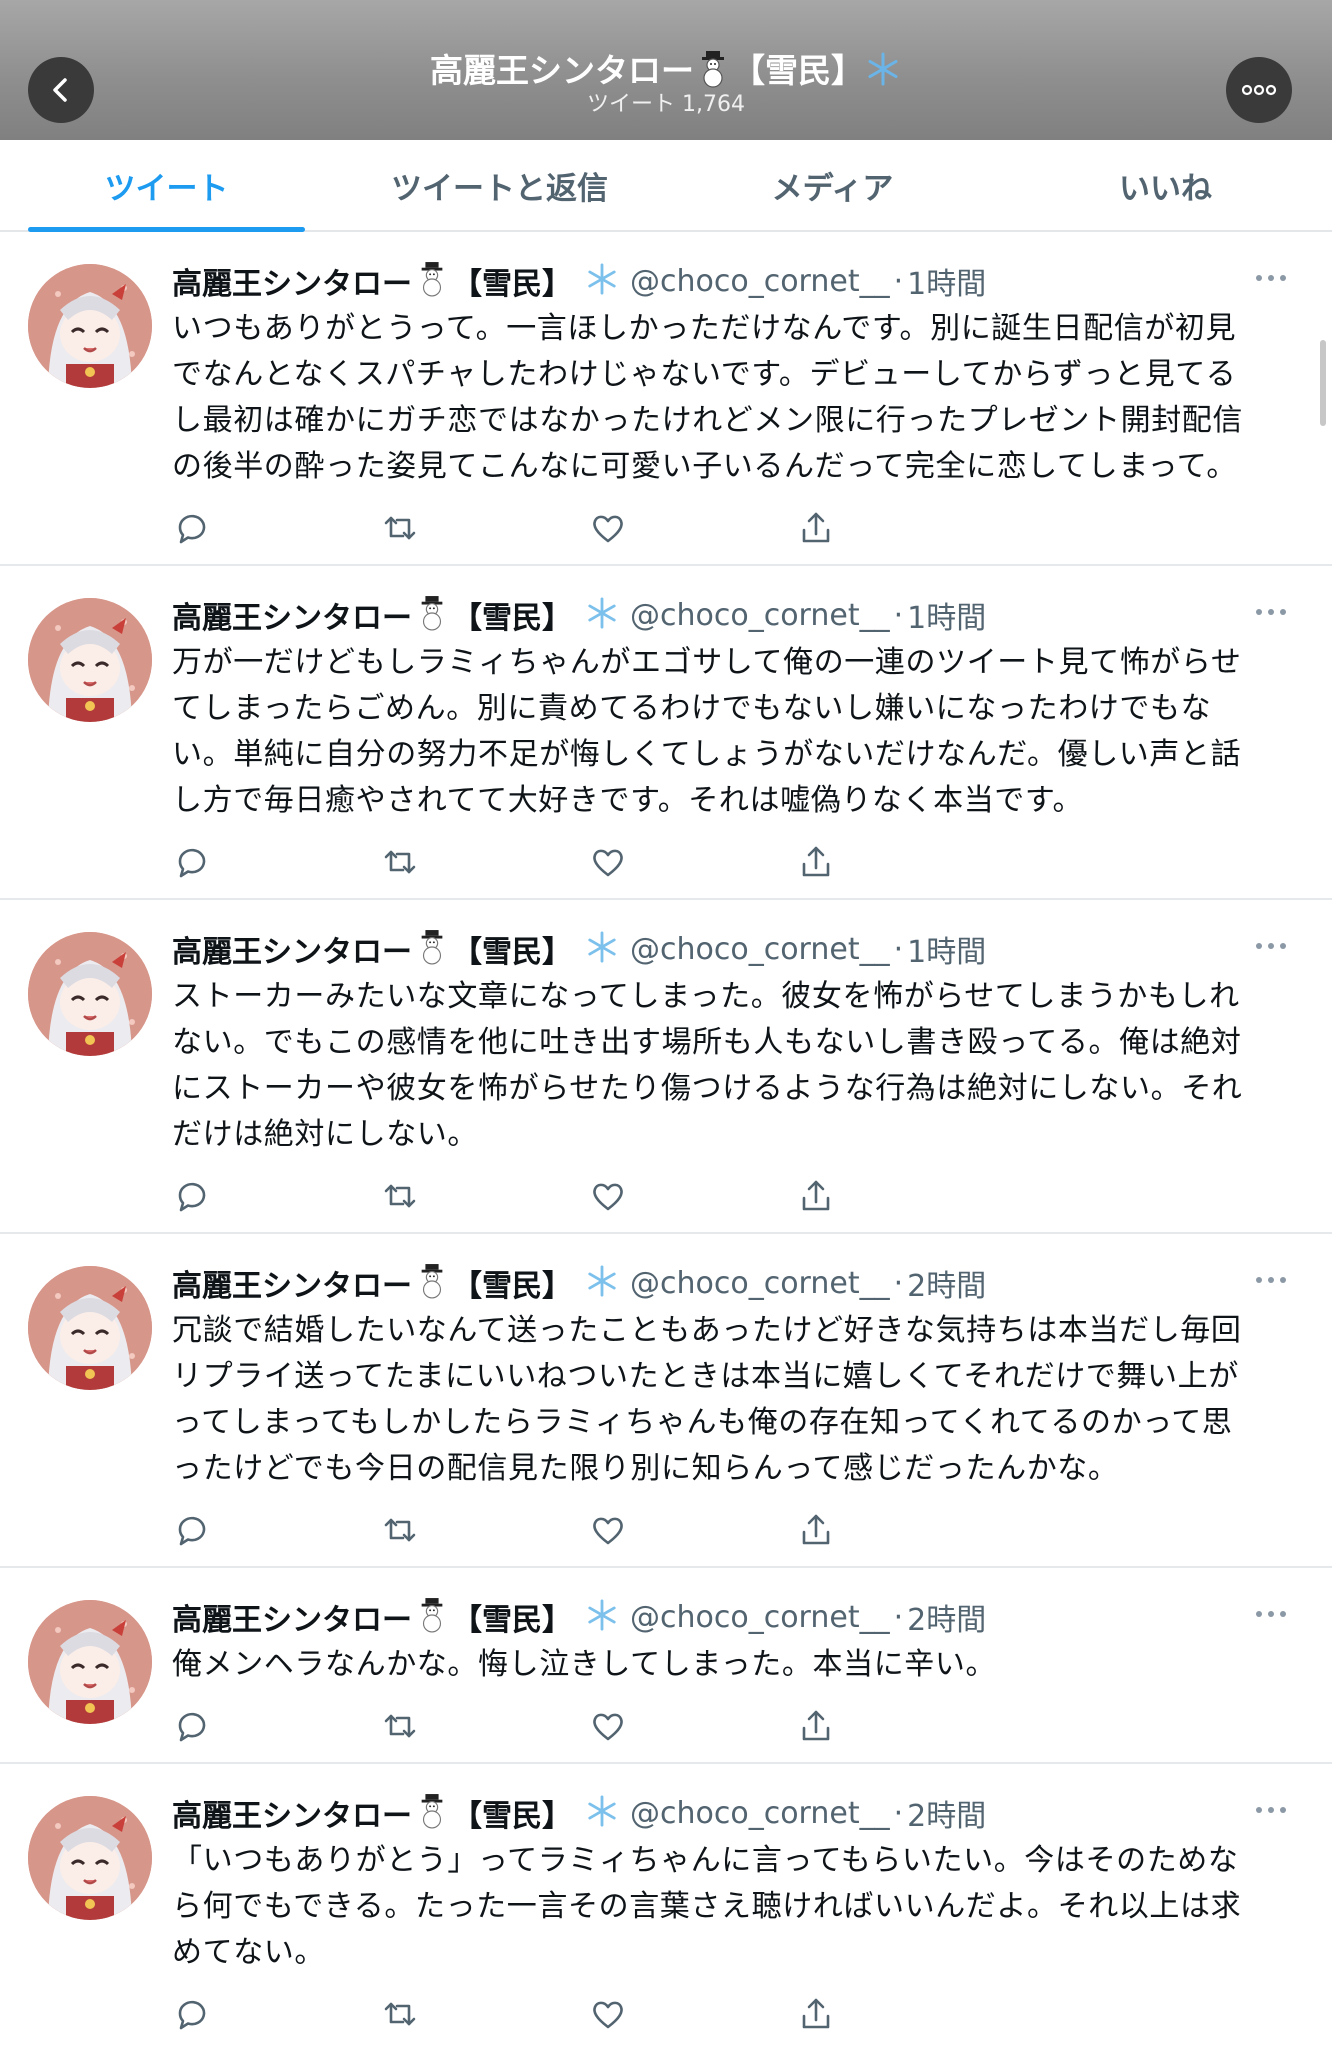 Image resolution: width=1332 pixels, height=2048 pixels. What do you see at coordinates (707, 754) in the screenshot?
I see `tweet-text-line: い。単純に自分の努力不足が悔しくてしょうがないだけなんだ。優しい声と話` at bounding box center [707, 754].